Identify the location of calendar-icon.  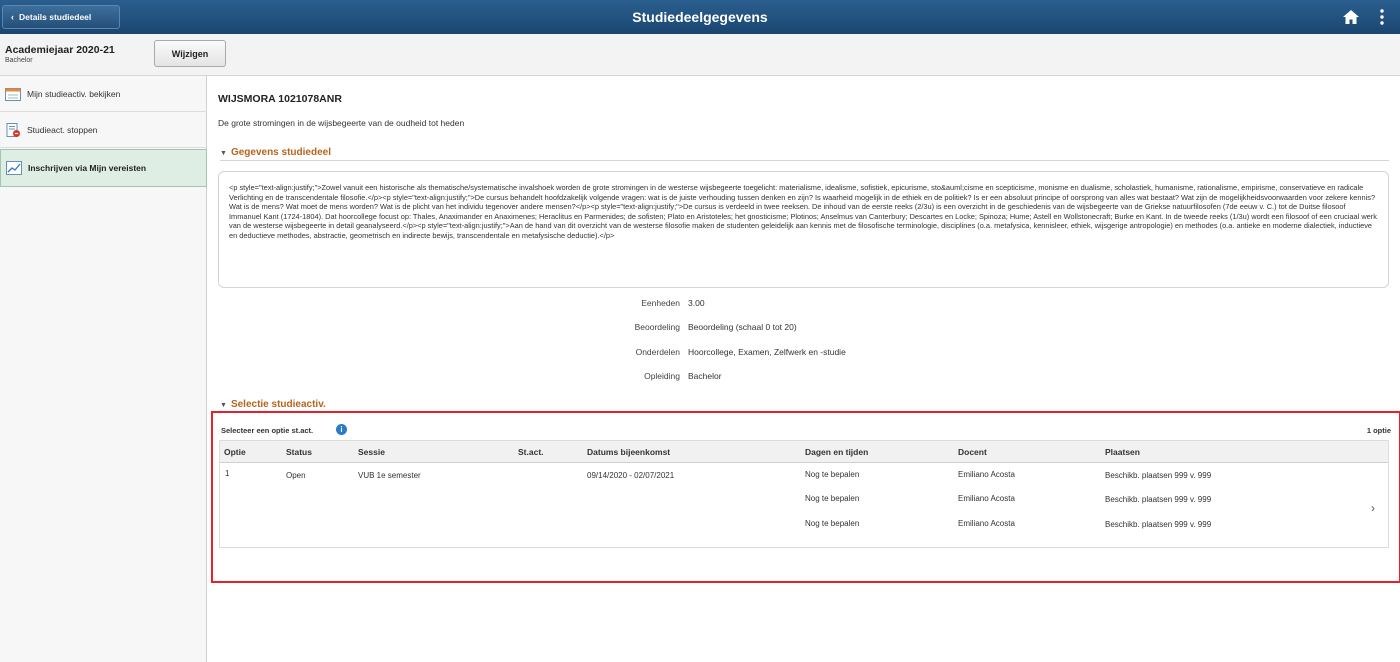
(13, 94).